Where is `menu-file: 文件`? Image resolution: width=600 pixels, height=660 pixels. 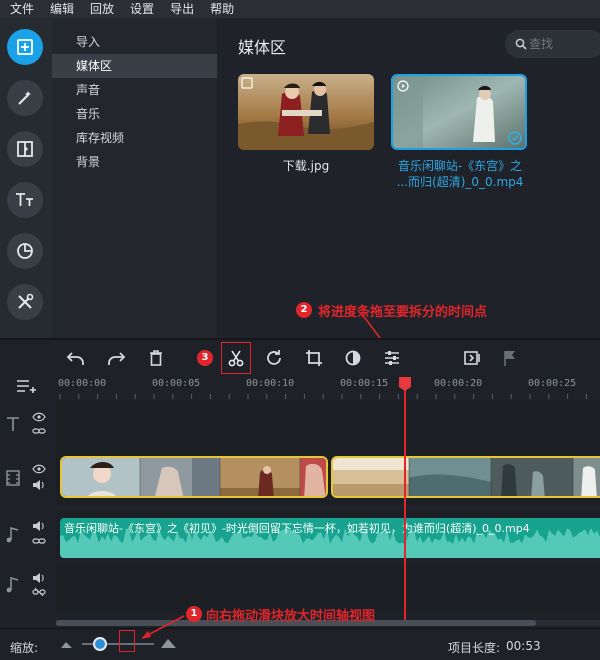 menu-file: 文件 is located at coordinates (22, 9).